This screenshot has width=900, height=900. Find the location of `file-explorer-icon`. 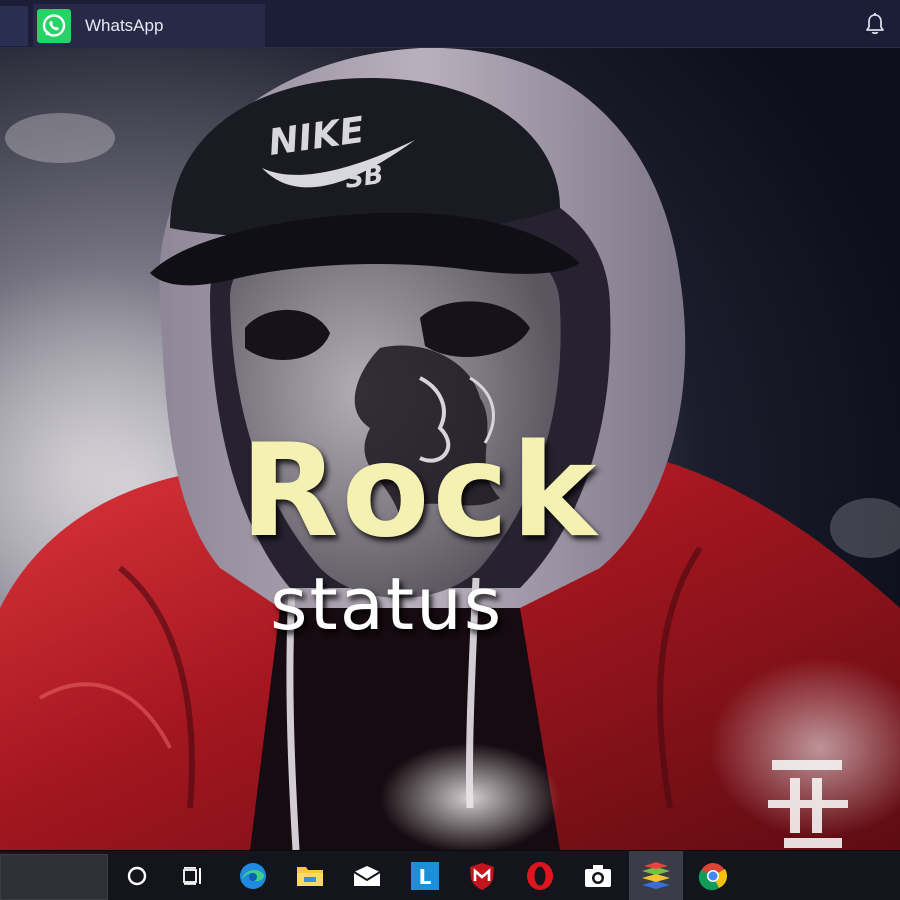

file-explorer-icon is located at coordinates (310, 876).